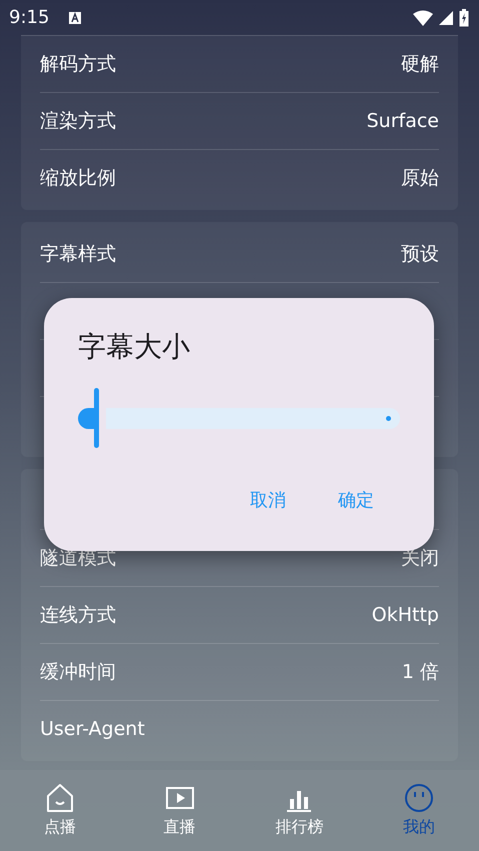 This screenshot has width=479, height=851. Describe the element at coordinates (96, 418) in the screenshot. I see `slider-thumb` at that location.